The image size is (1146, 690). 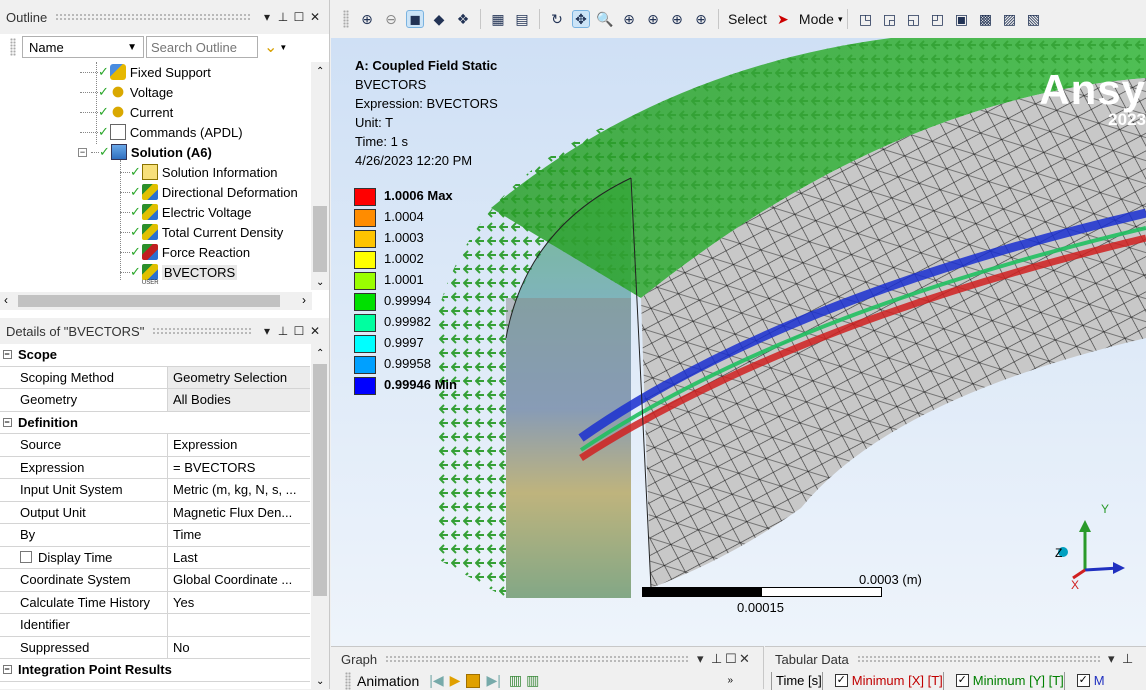 I want to click on search-input, so click(x=202, y=47).